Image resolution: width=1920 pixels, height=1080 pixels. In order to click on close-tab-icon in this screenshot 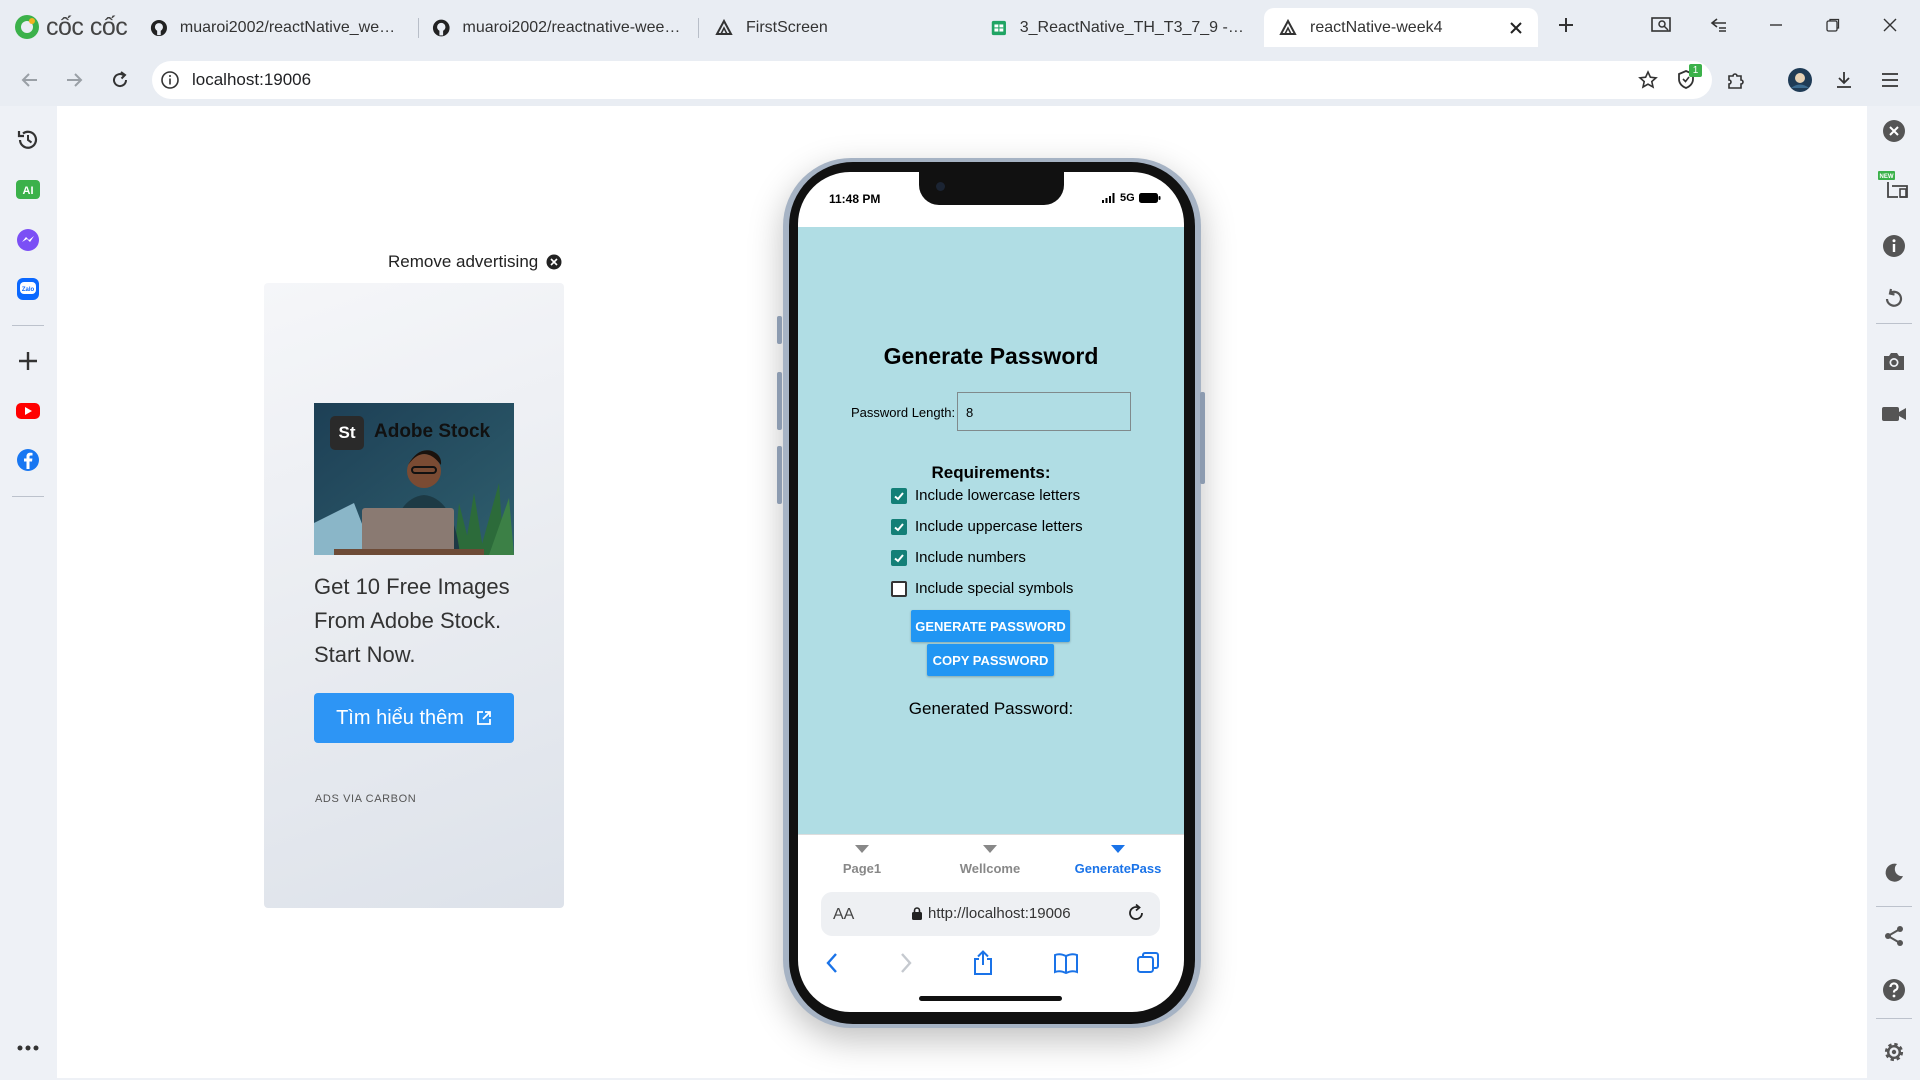, I will do `click(1516, 28)`.